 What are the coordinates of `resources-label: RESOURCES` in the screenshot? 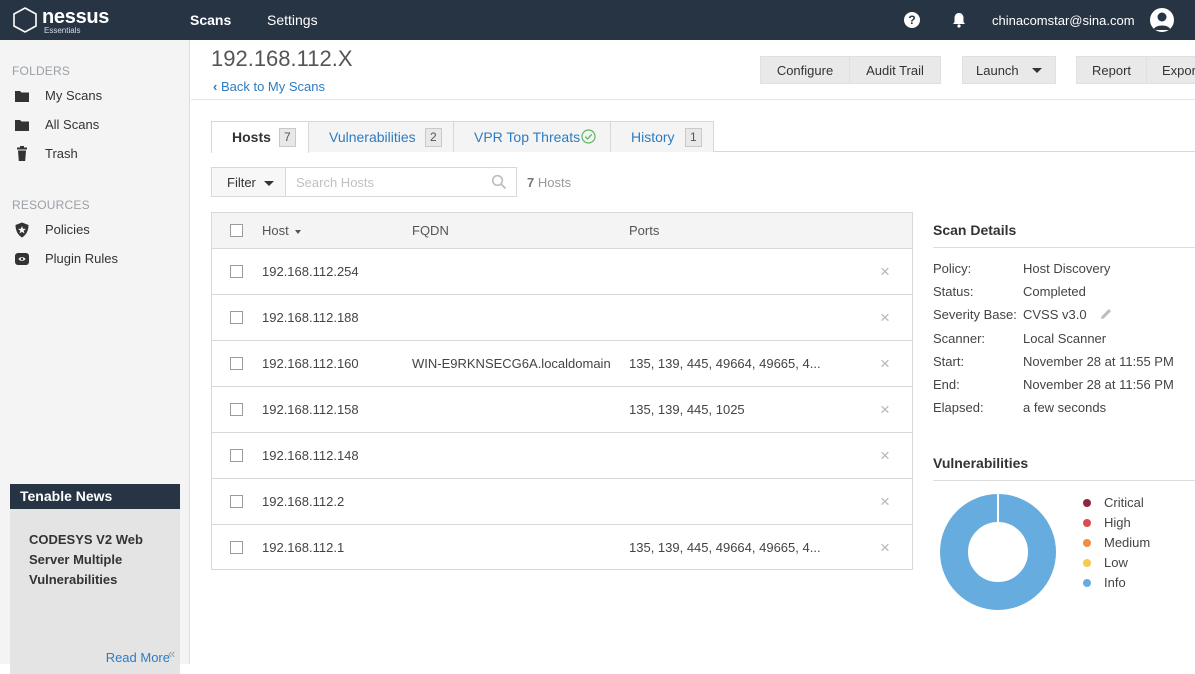 It's located at (51, 205).